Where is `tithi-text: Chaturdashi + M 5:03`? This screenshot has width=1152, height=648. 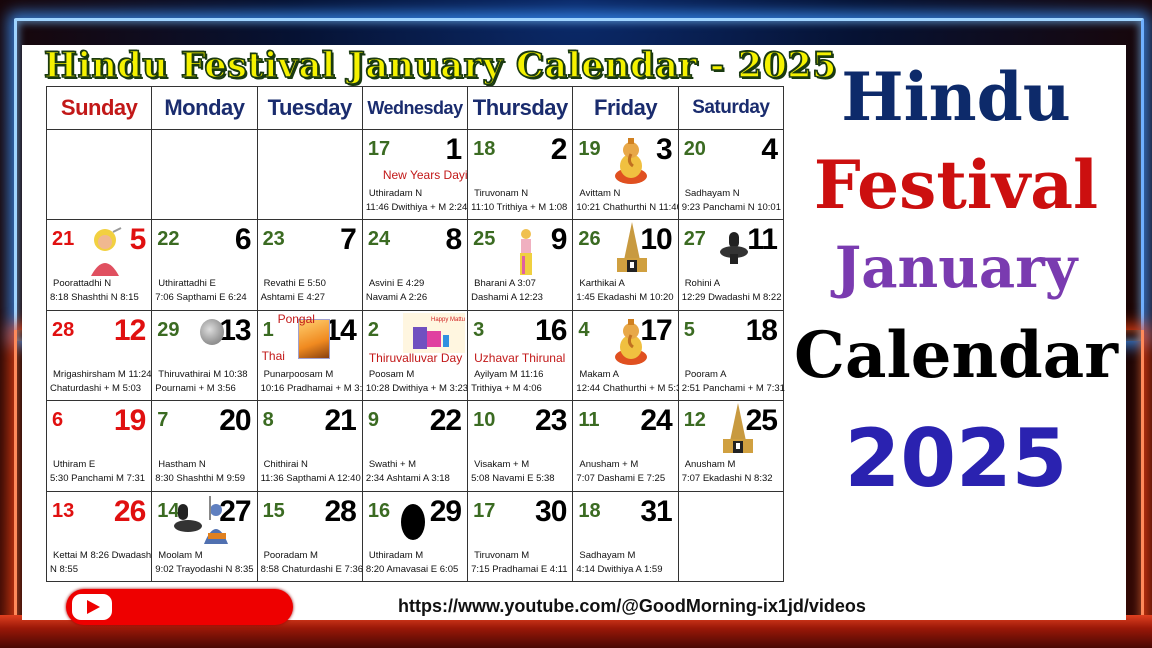 tithi-text: Chaturdashi + M 5:03 is located at coordinates (96, 388).